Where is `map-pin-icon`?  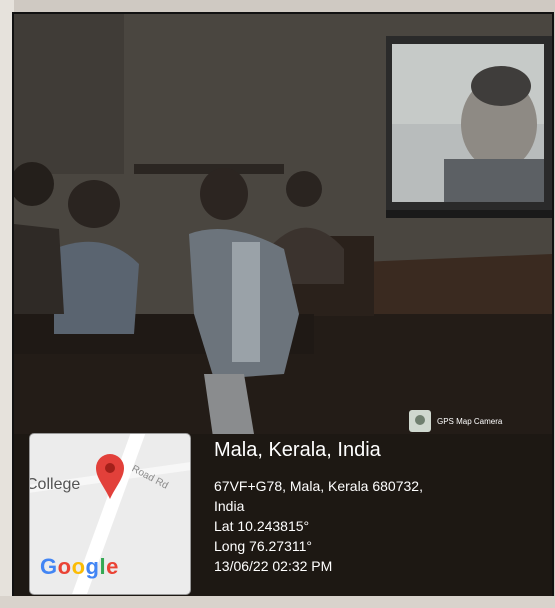 map-pin-icon is located at coordinates (110, 476).